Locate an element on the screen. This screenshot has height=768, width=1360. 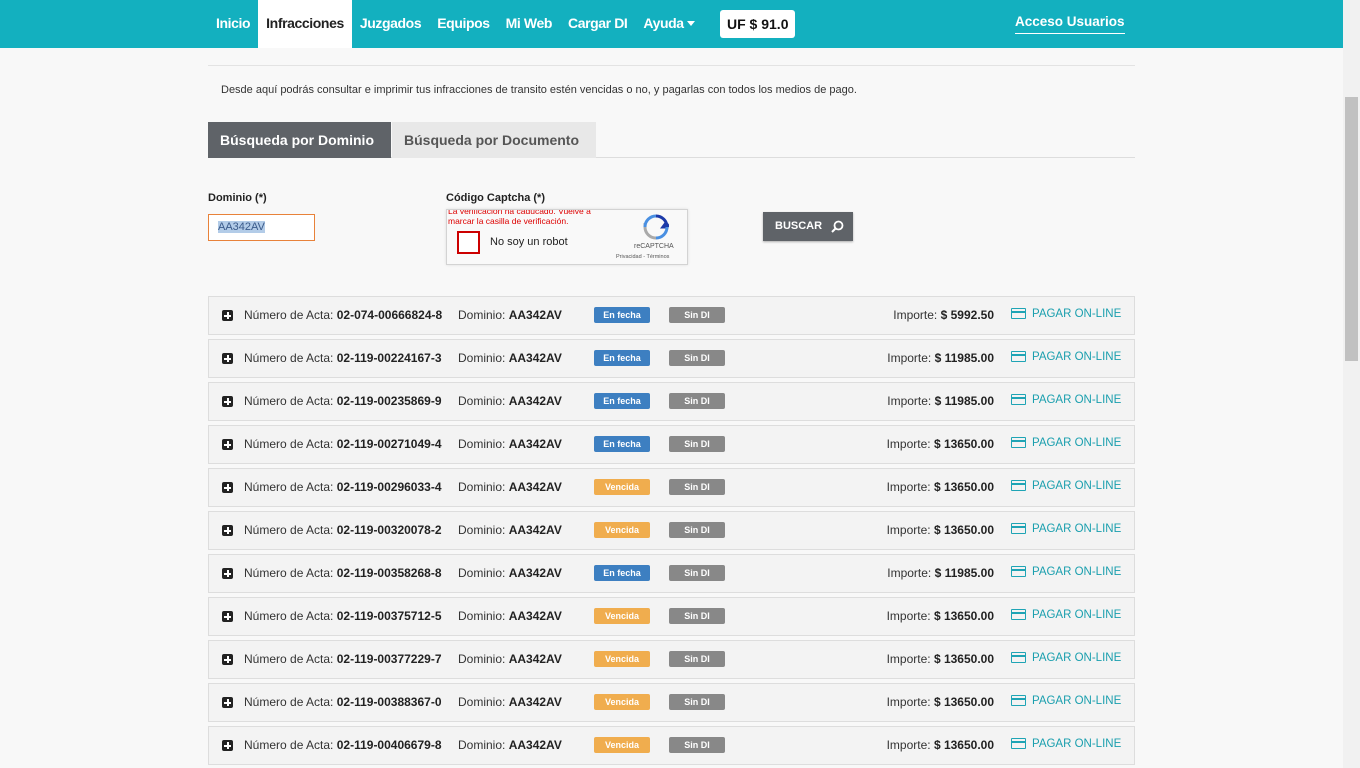
acta-importe: Importe: $ 13650.00 is located at coordinates (940, 530).